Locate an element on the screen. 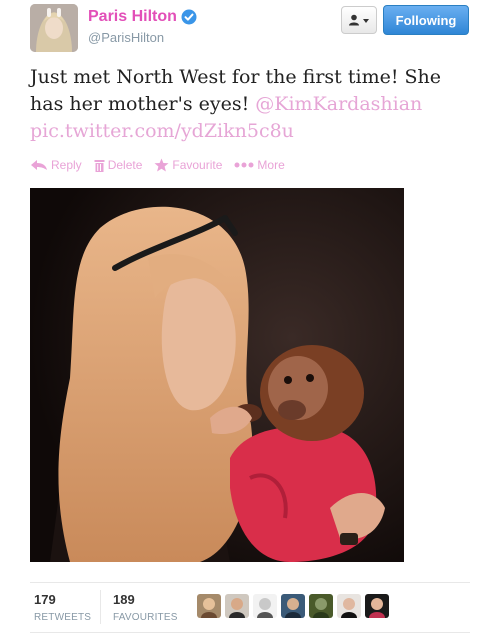  more-button: More is located at coordinates (259, 165).